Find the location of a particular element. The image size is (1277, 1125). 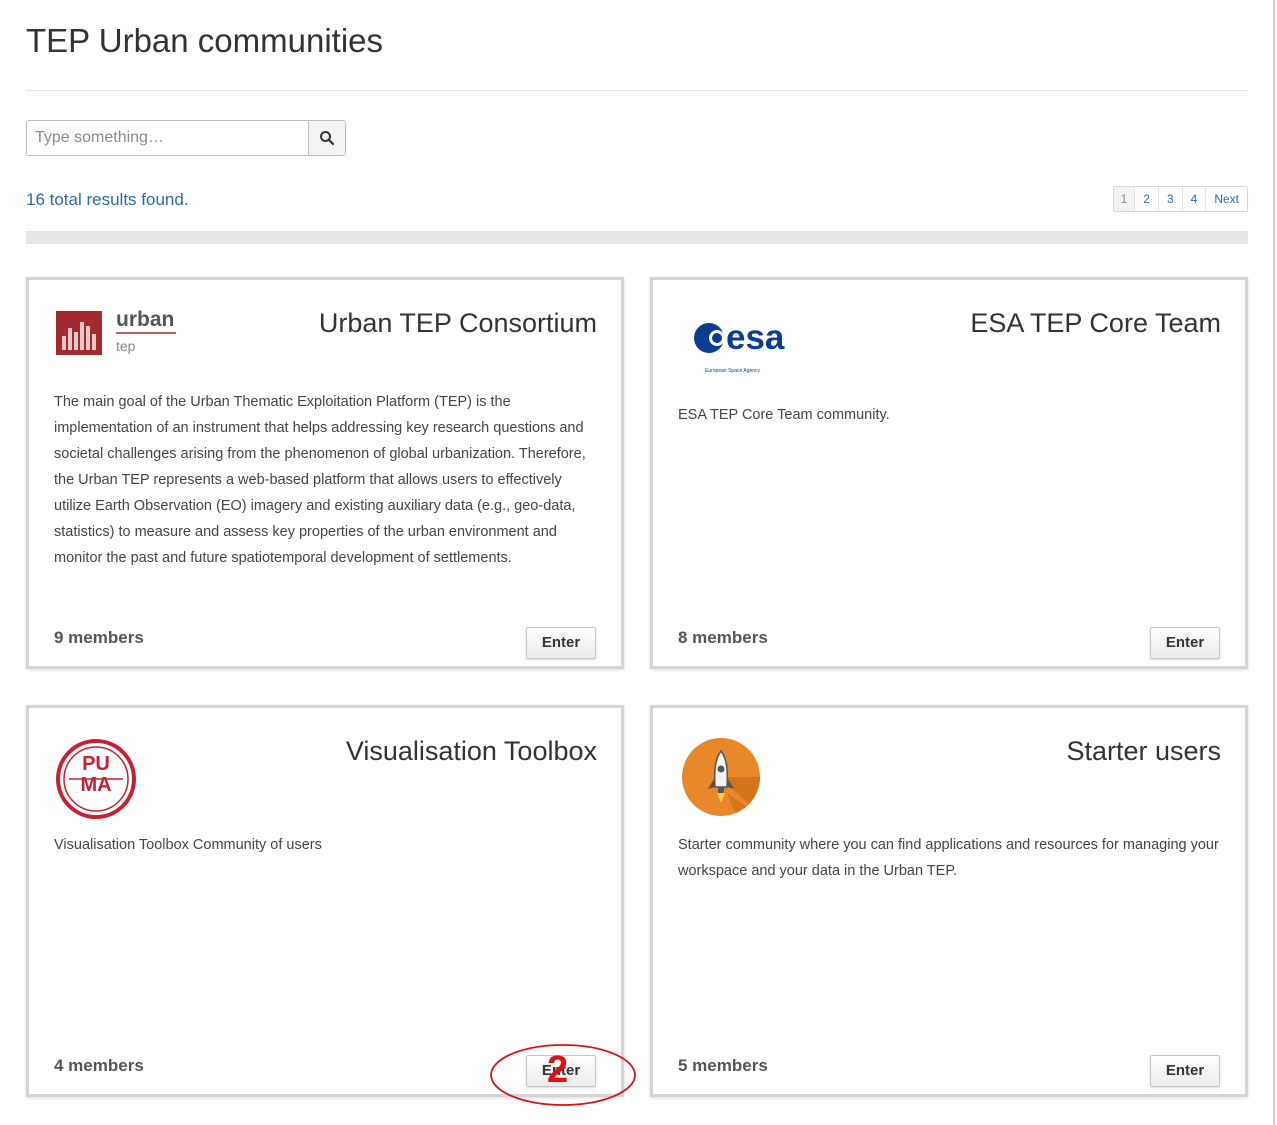

page-4: 4 is located at coordinates (1193, 199).